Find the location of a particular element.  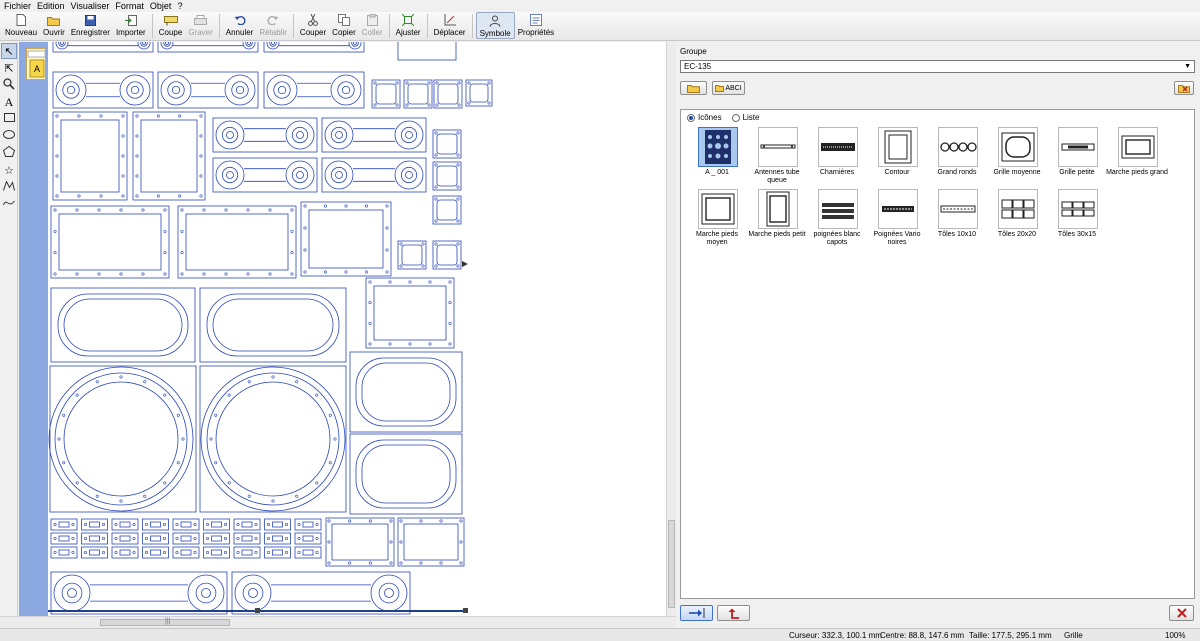

symbol-item: Grille moyenne is located at coordinates (1017, 158).